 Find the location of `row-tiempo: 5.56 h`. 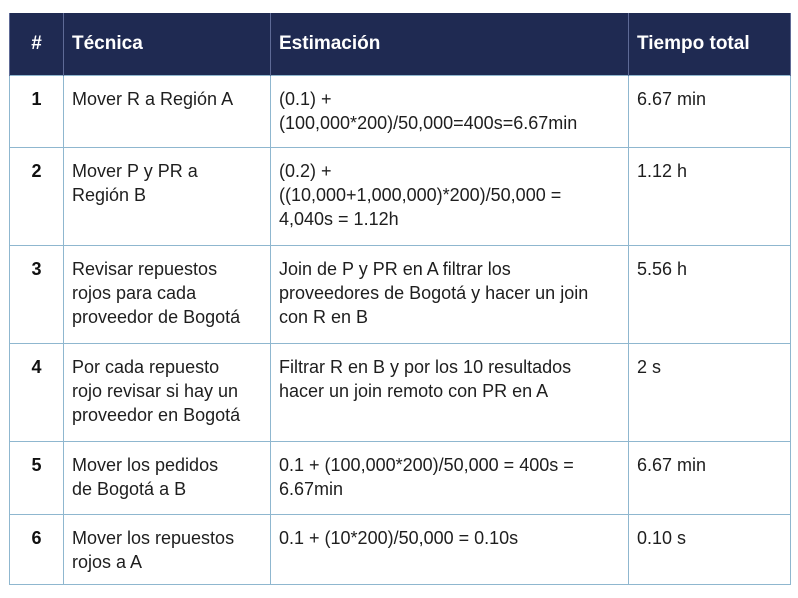

row-tiempo: 5.56 h is located at coordinates (709, 294).